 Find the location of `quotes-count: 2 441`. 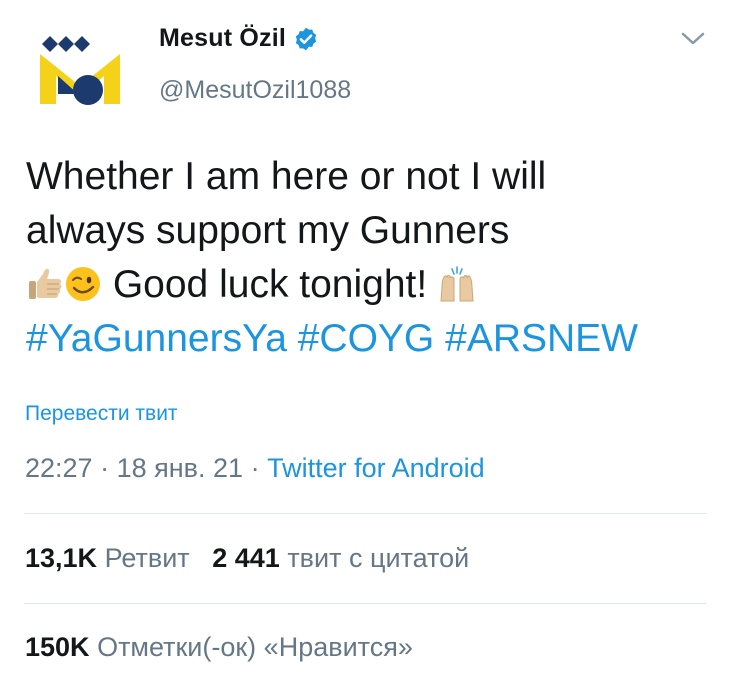

quotes-count: 2 441 is located at coordinates (246, 558).